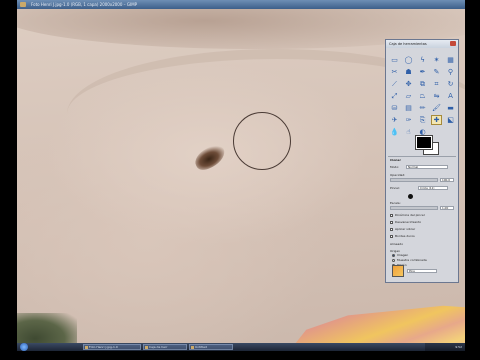 The image size is (480, 360). What do you see at coordinates (414, 180) in the screenshot?
I see `opacity-slider` at bounding box center [414, 180].